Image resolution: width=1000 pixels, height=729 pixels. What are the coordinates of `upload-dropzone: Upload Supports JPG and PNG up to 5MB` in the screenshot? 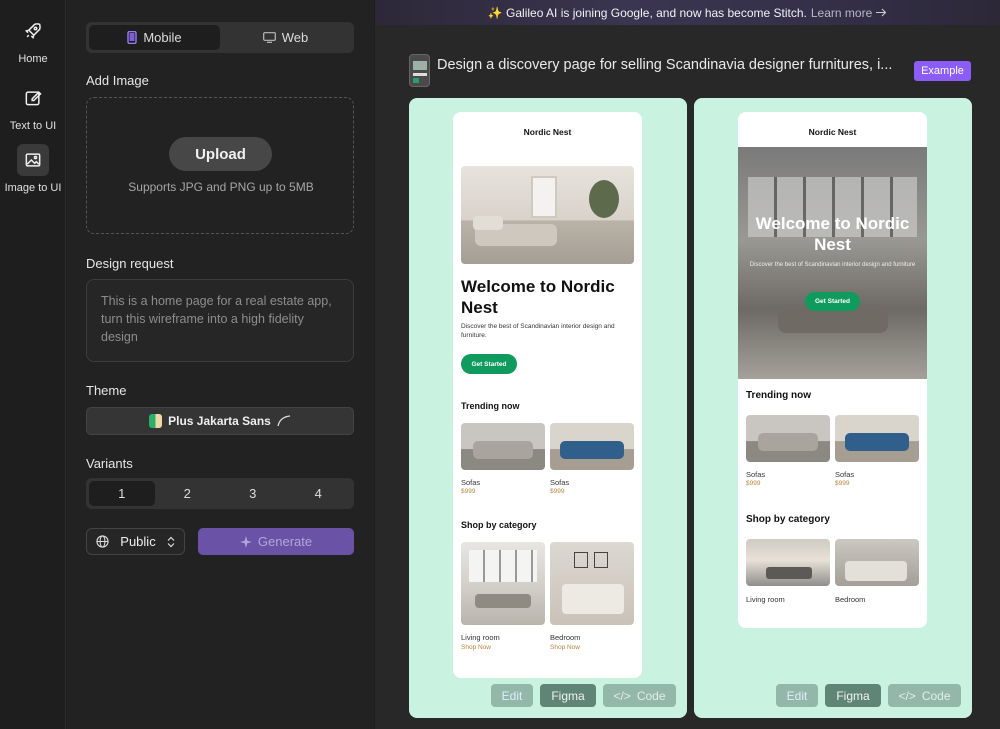 It's located at (220, 165).